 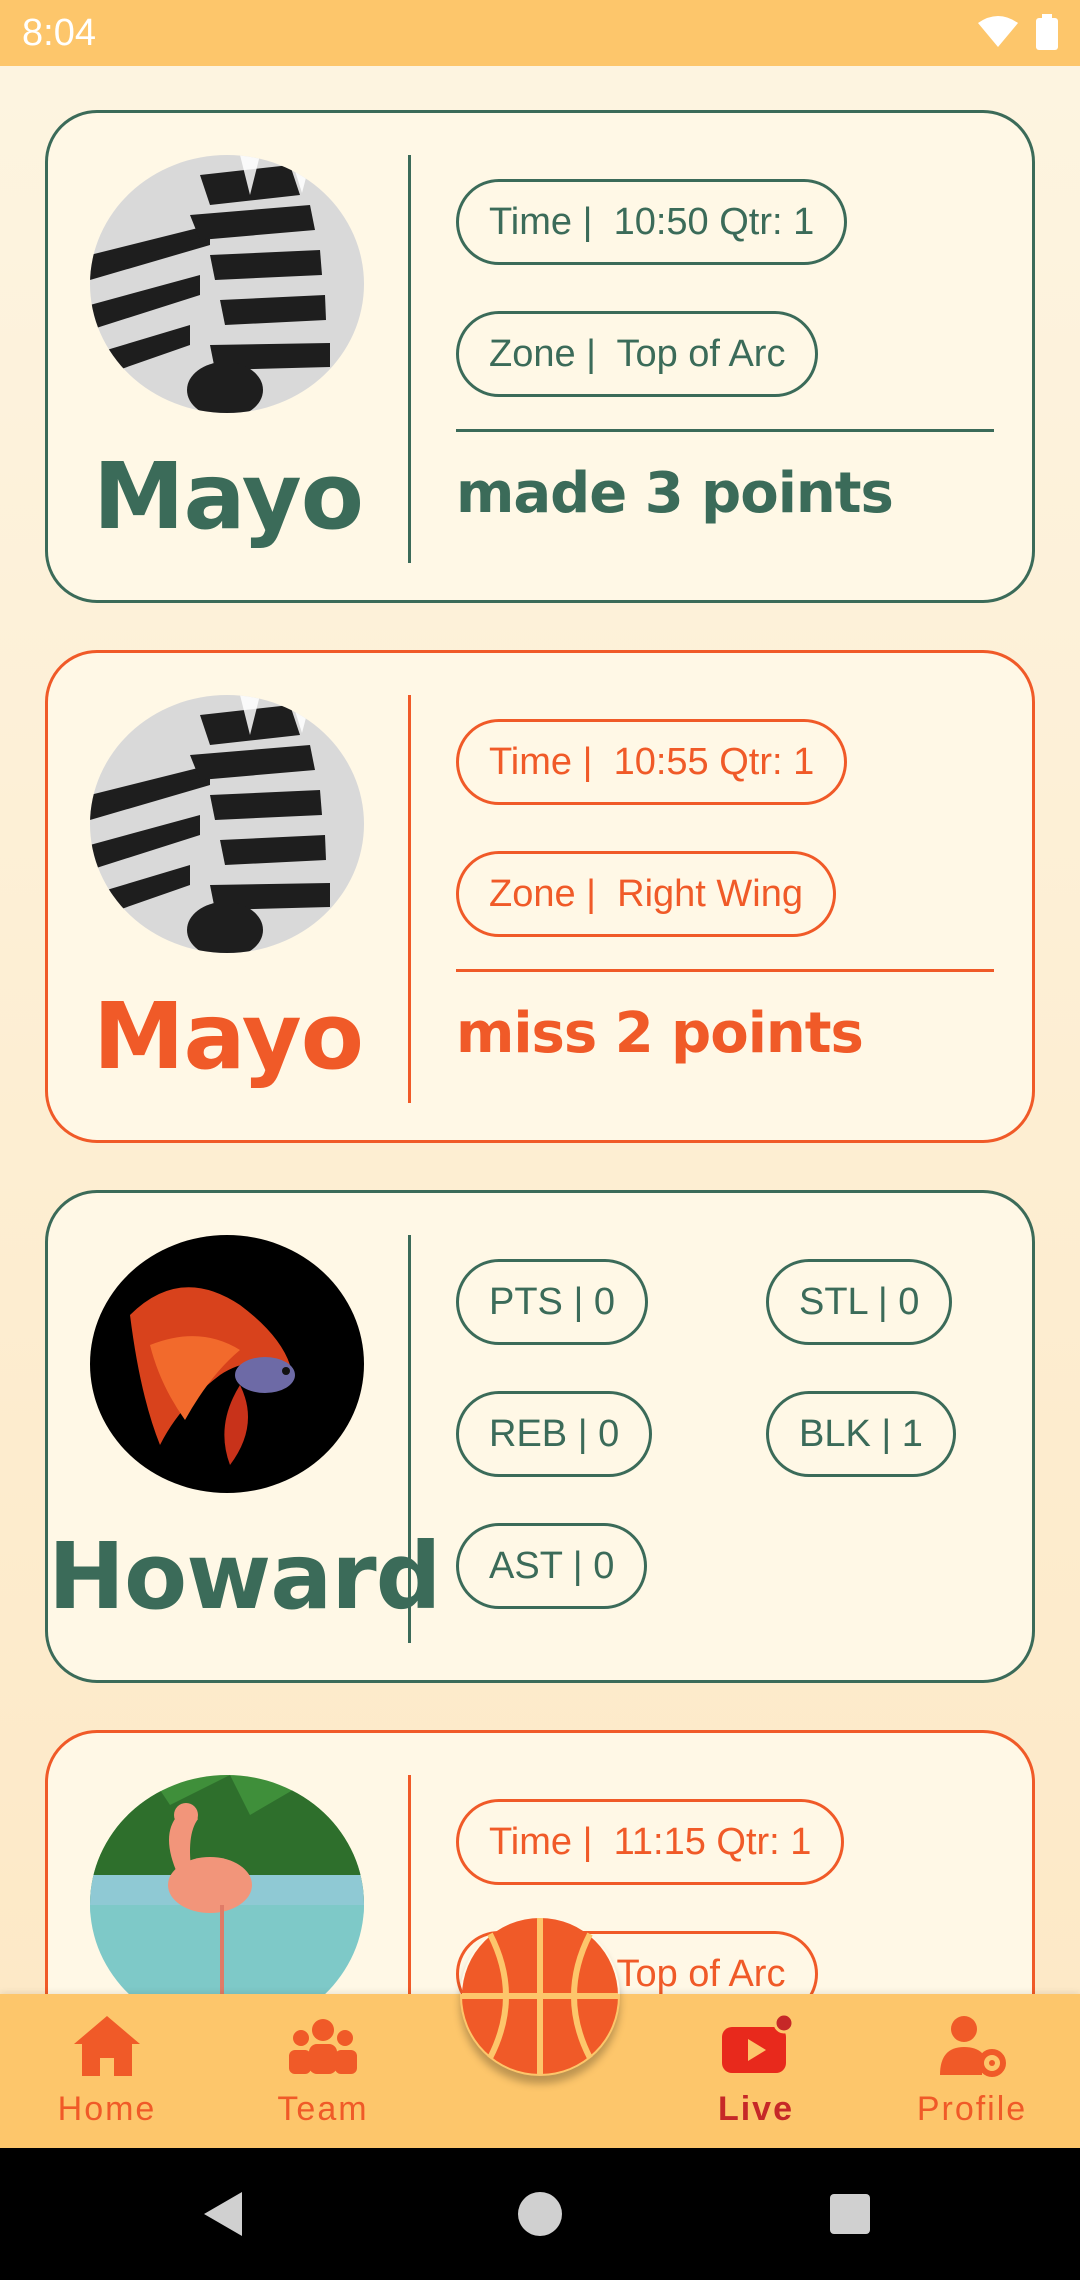 What do you see at coordinates (861, 1434) in the screenshot?
I see `stat-pill-blk: BLK | 1` at bounding box center [861, 1434].